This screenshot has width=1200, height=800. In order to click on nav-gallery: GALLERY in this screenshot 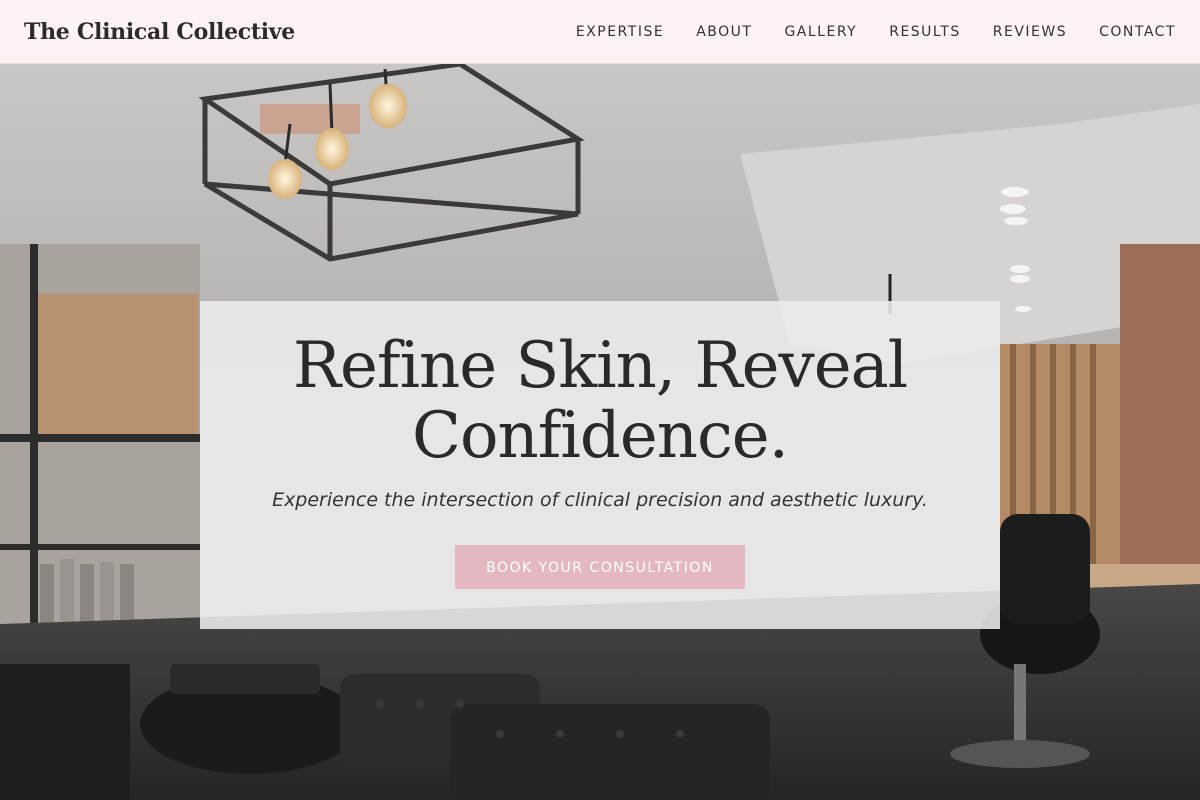, I will do `click(820, 32)`.